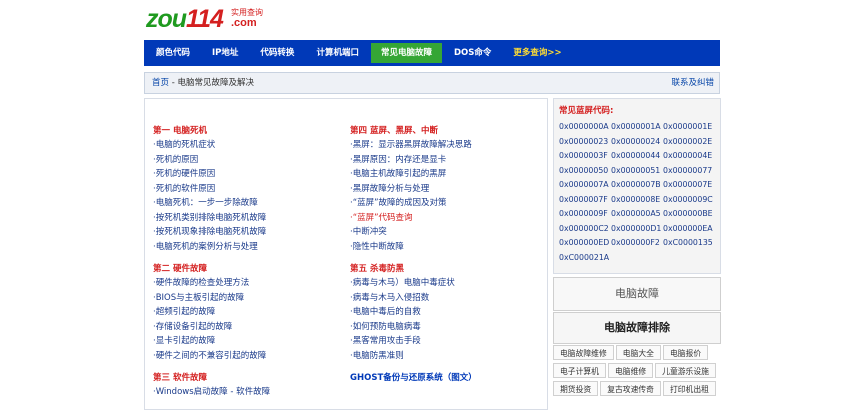 The image size is (852, 410). What do you see at coordinates (245, 327) in the screenshot?
I see `article-link: ·存储设备引起的故障` at bounding box center [245, 327].